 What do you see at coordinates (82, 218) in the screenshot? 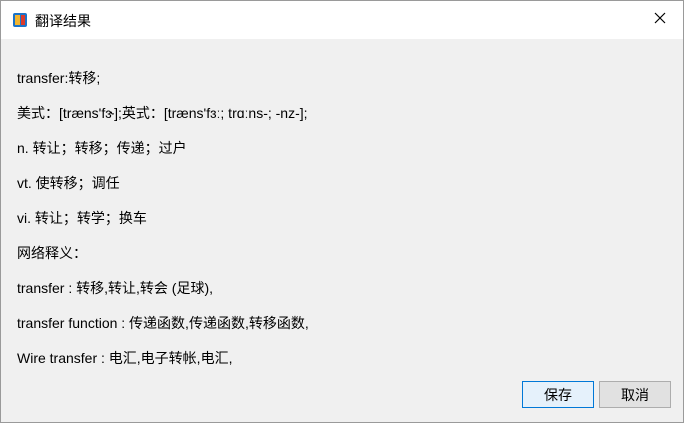
I see `result-line-verb-intransitive: vi. 转让；转学；换车` at bounding box center [82, 218].